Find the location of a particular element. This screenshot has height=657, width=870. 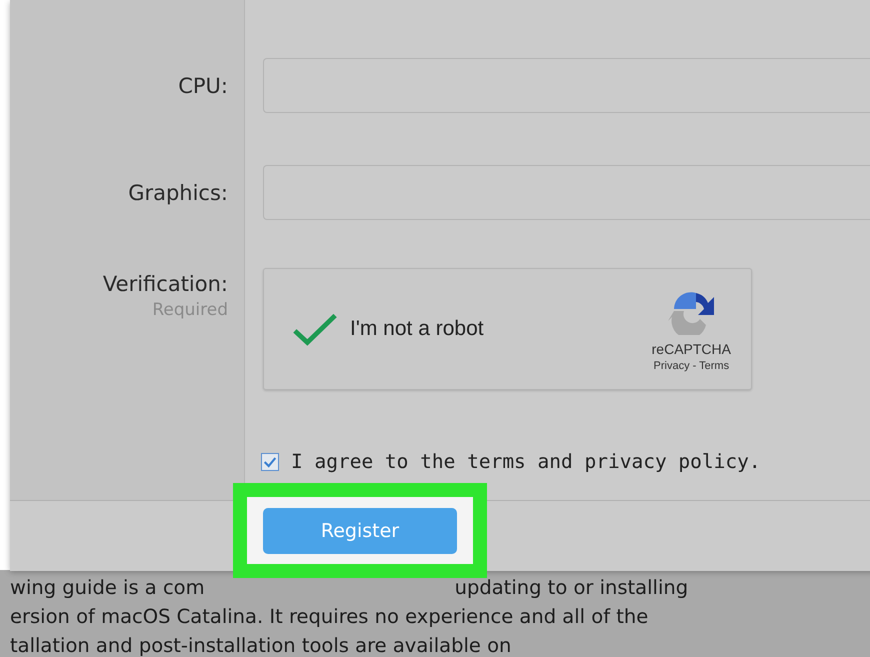

agree-checkbox is located at coordinates (270, 461).